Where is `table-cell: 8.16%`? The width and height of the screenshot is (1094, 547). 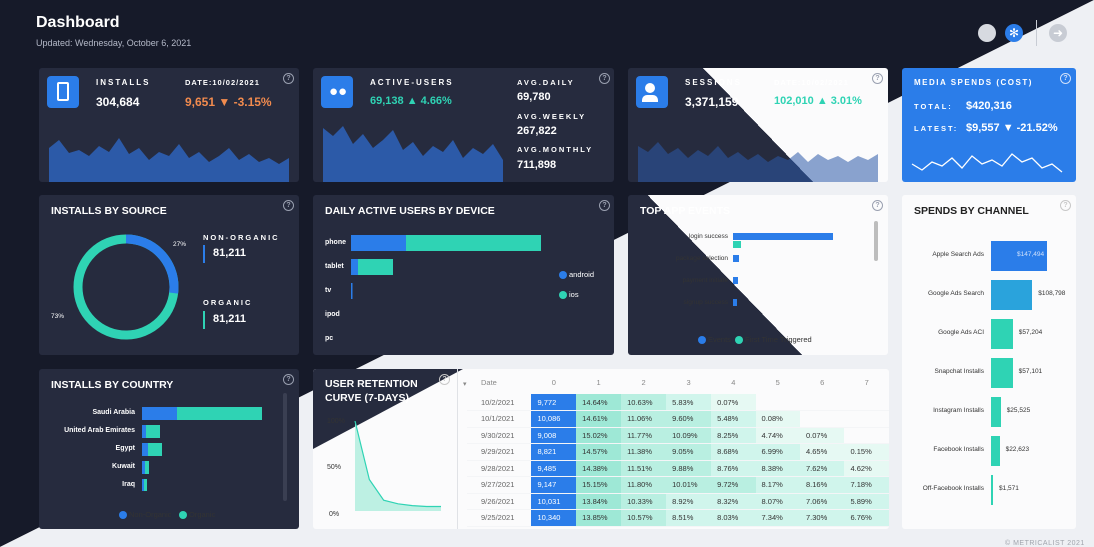
table-cell: 8.16% is located at coordinates (822, 485).